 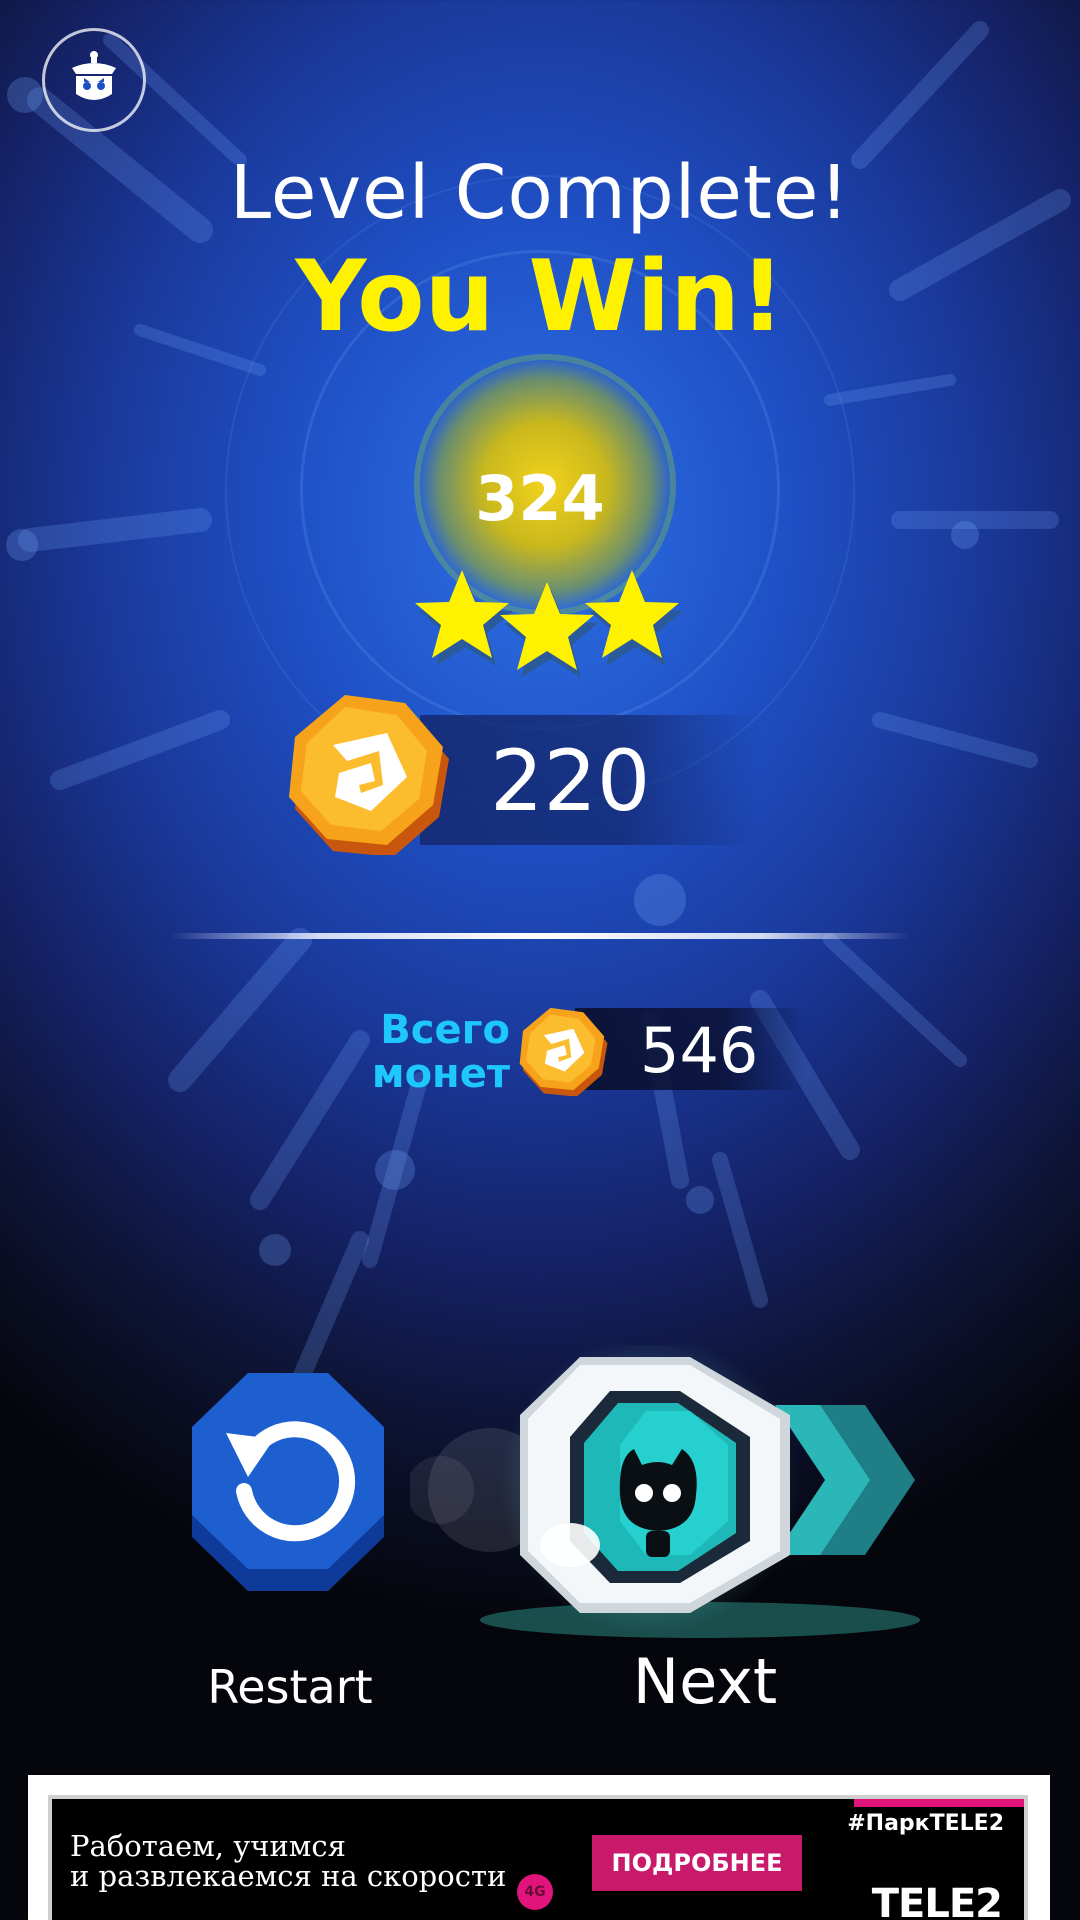 I want to click on score-value: 324, so click(x=540, y=498).